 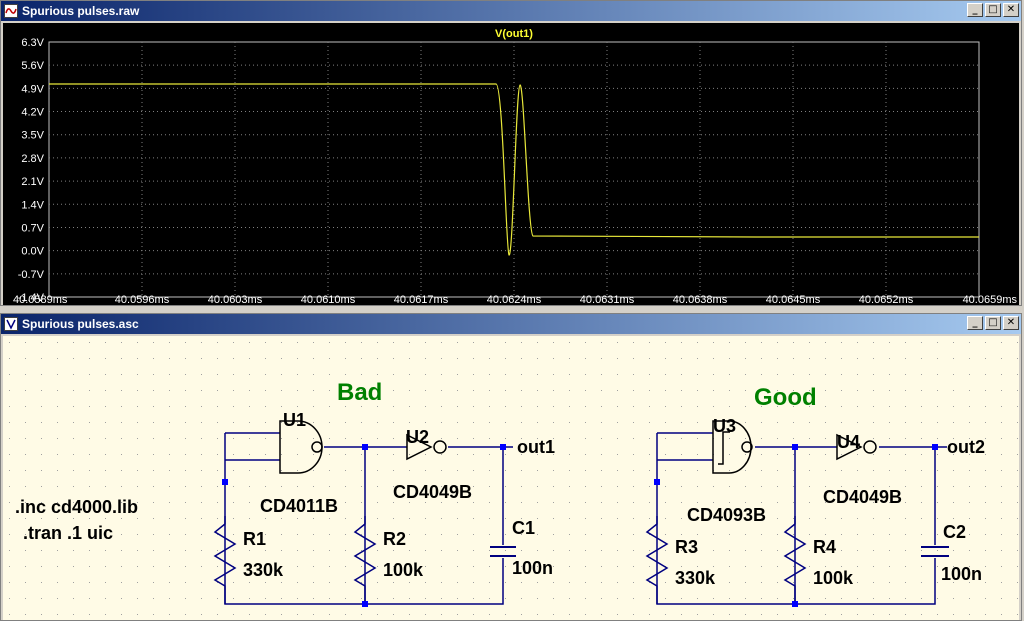 I want to click on x-tick-label: 40.0589ms, so click(x=40, y=299).